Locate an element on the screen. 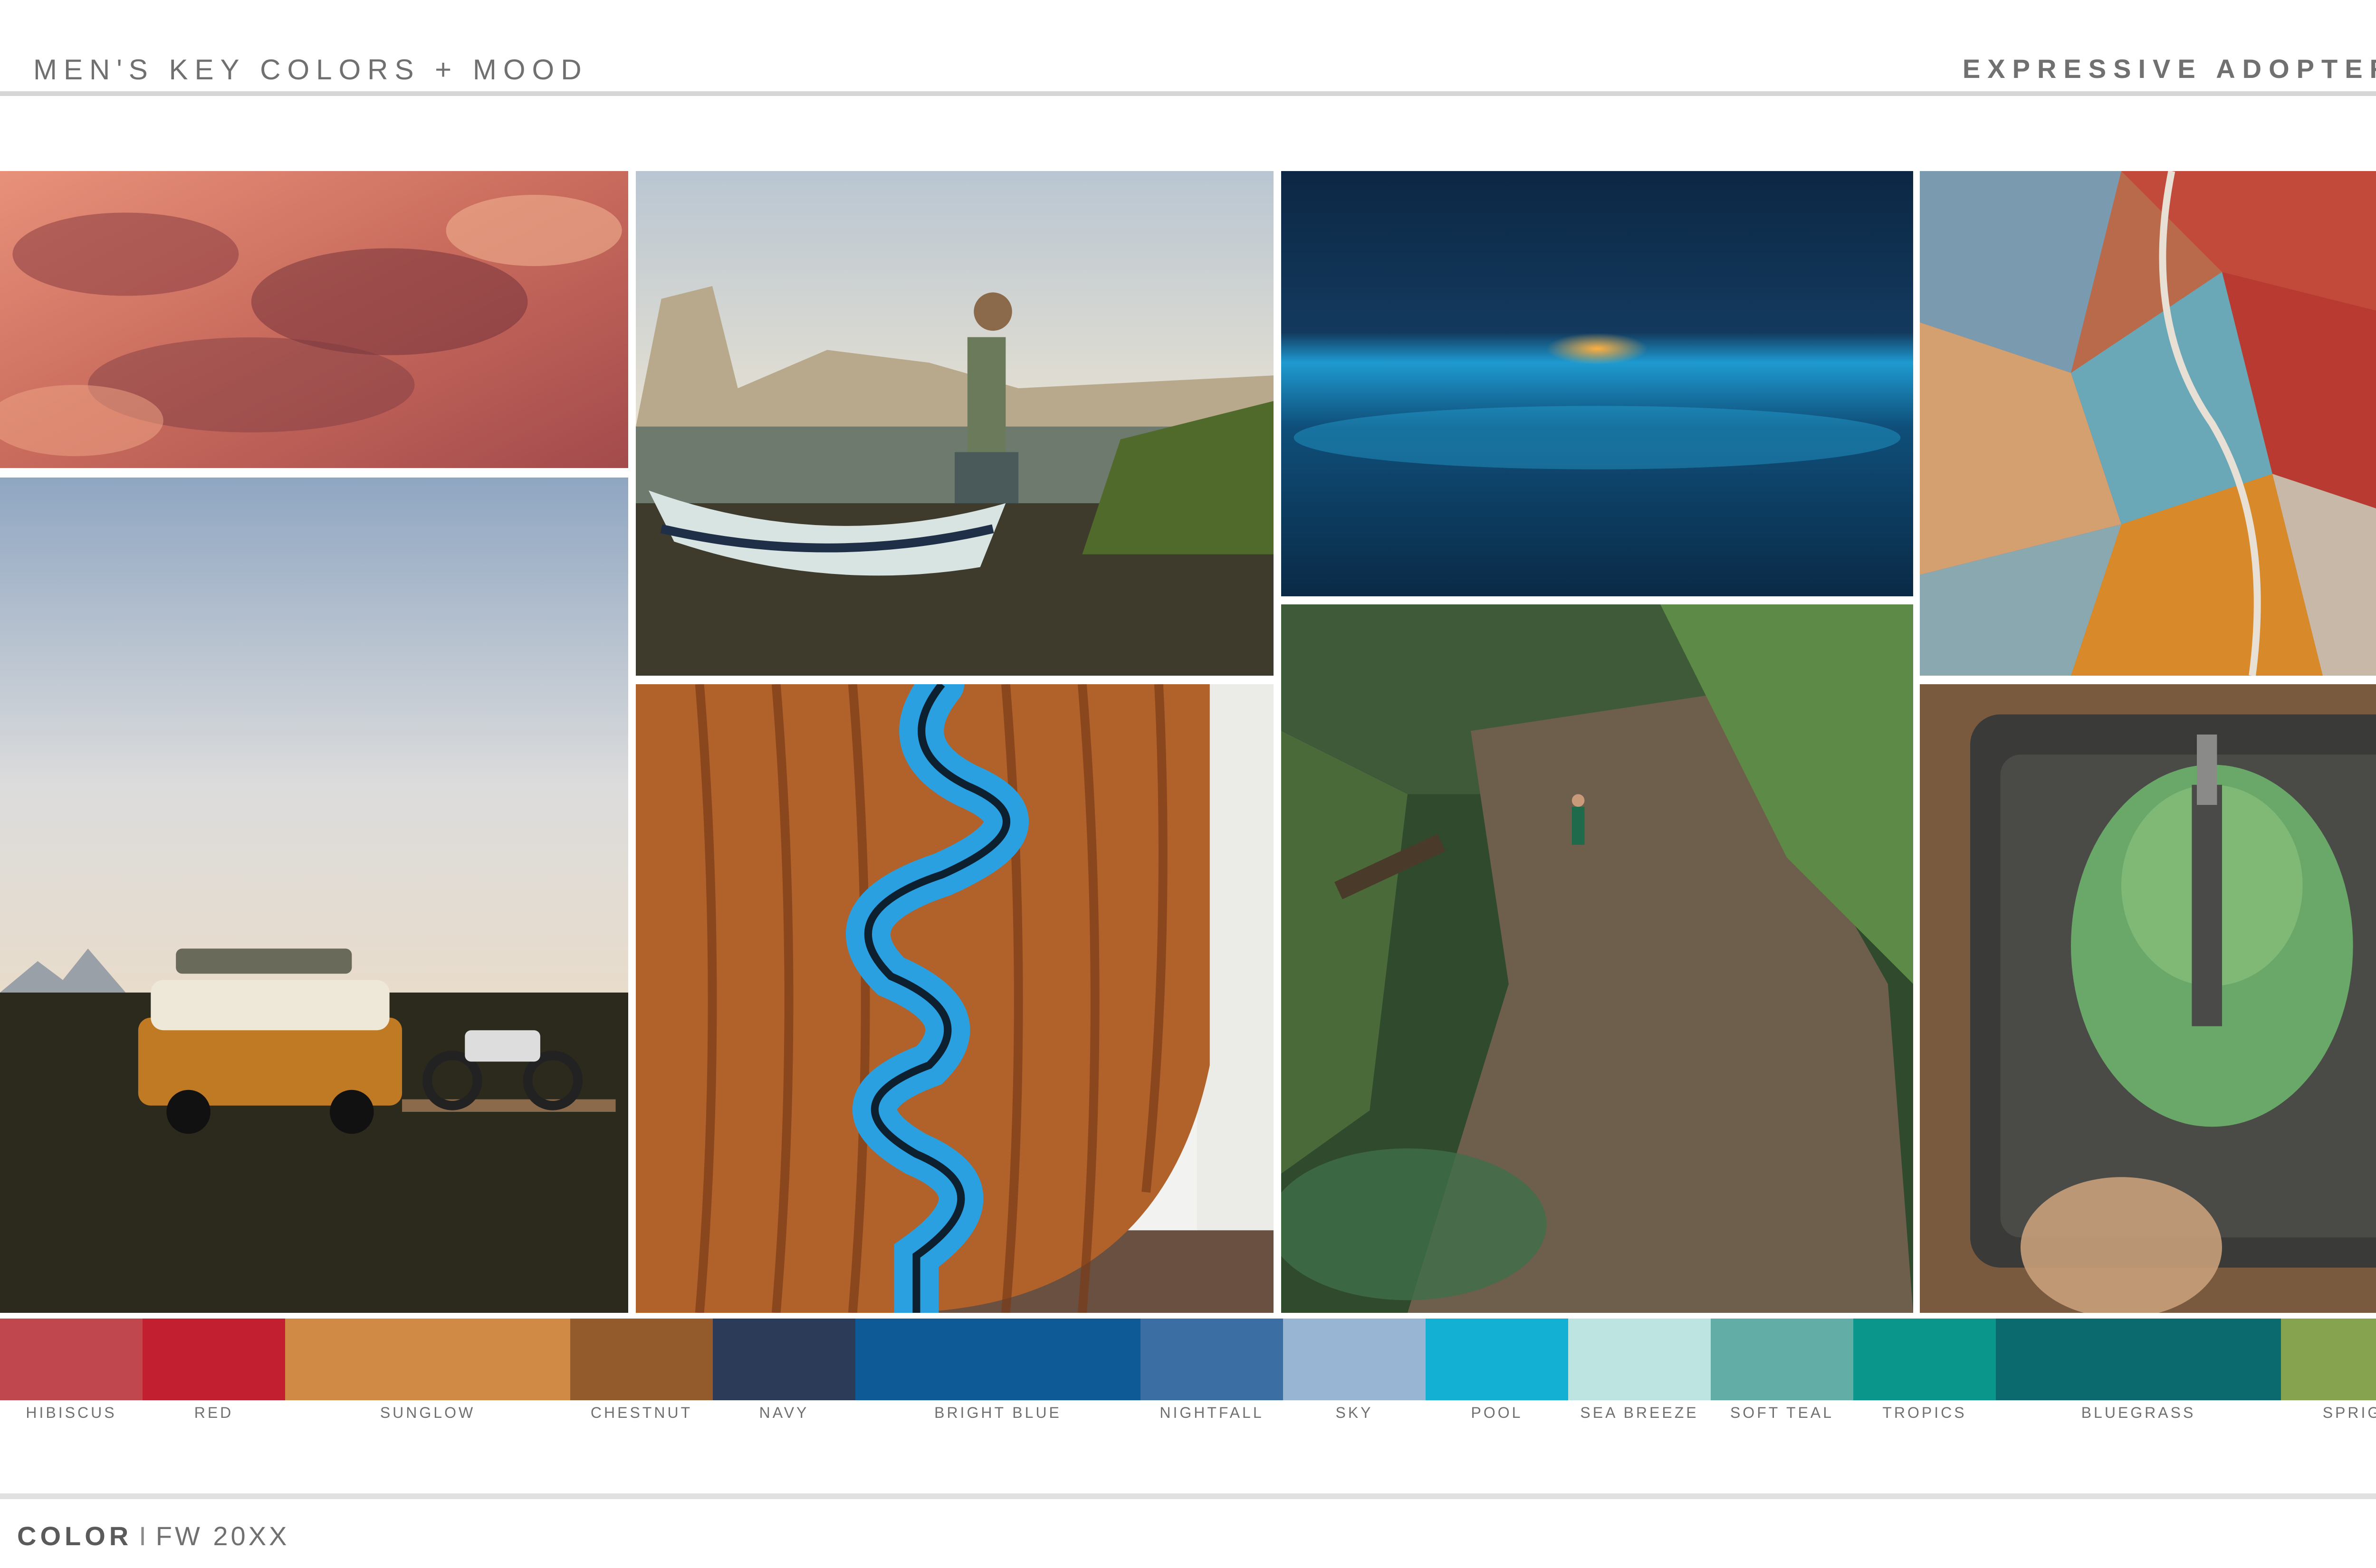  swatch-bluegrass is located at coordinates (2138, 1359).